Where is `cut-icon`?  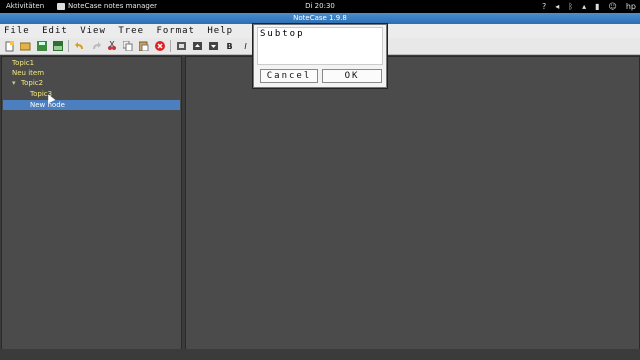
cut-icon is located at coordinates (111, 46).